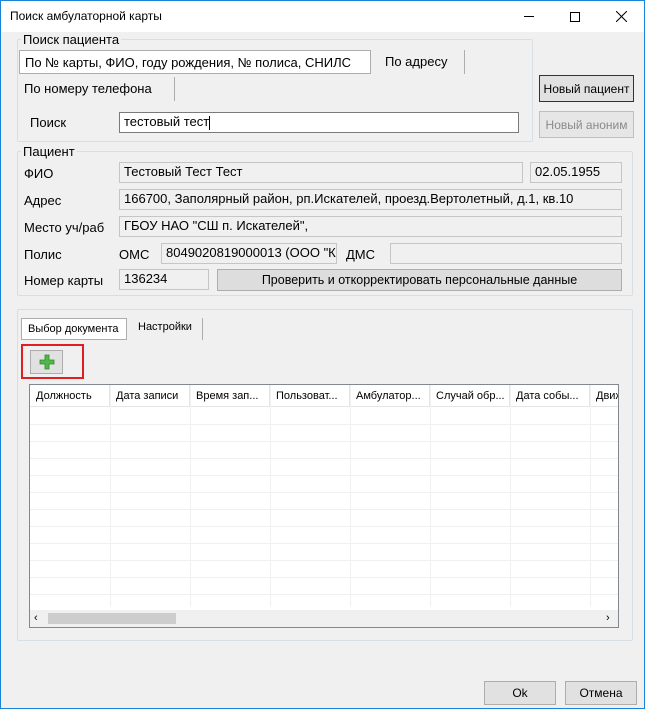 The image size is (645, 709). I want to click on minimize-icon, so click(529, 16).